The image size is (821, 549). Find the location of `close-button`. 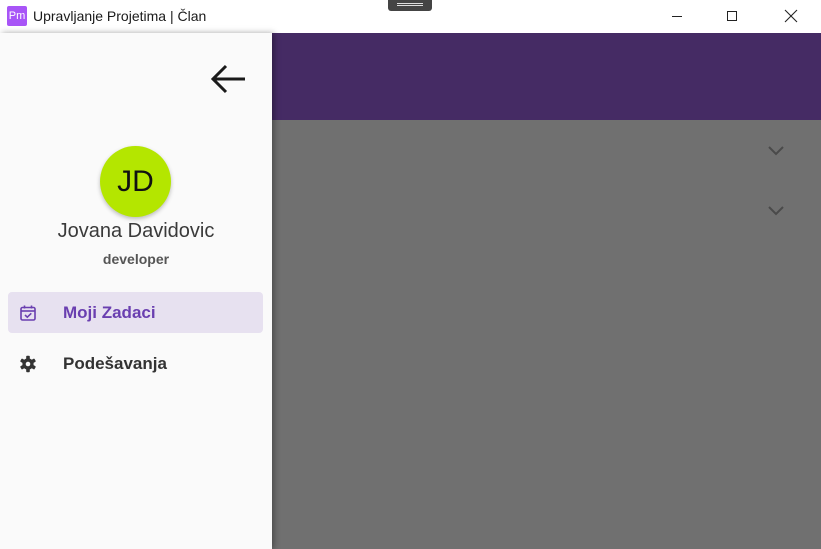

close-button is located at coordinates (791, 16).